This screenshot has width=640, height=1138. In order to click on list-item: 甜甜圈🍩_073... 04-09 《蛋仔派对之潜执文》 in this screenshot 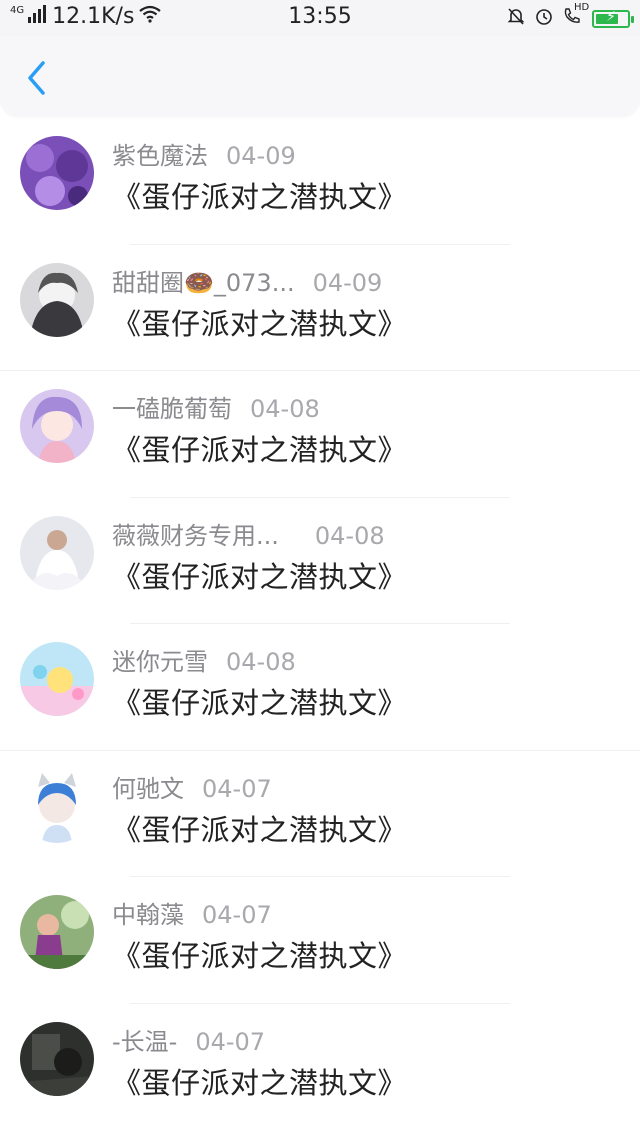, I will do `click(320, 308)`.